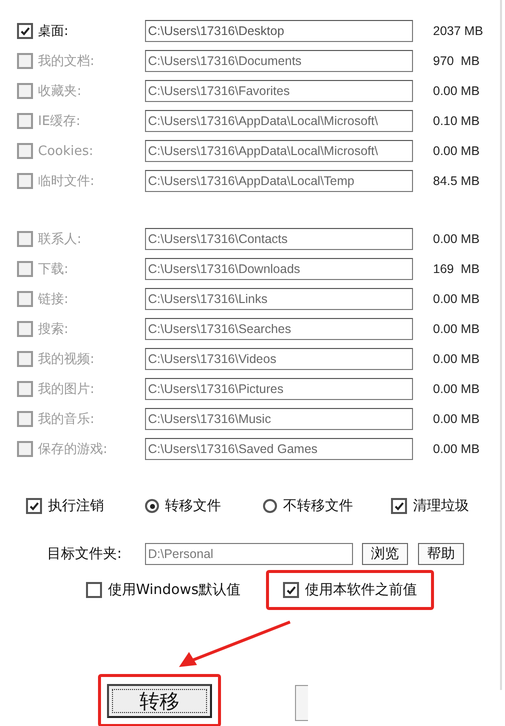 The image size is (505, 726). I want to click on target-folder-label: 目标文件夹:, so click(85, 554).